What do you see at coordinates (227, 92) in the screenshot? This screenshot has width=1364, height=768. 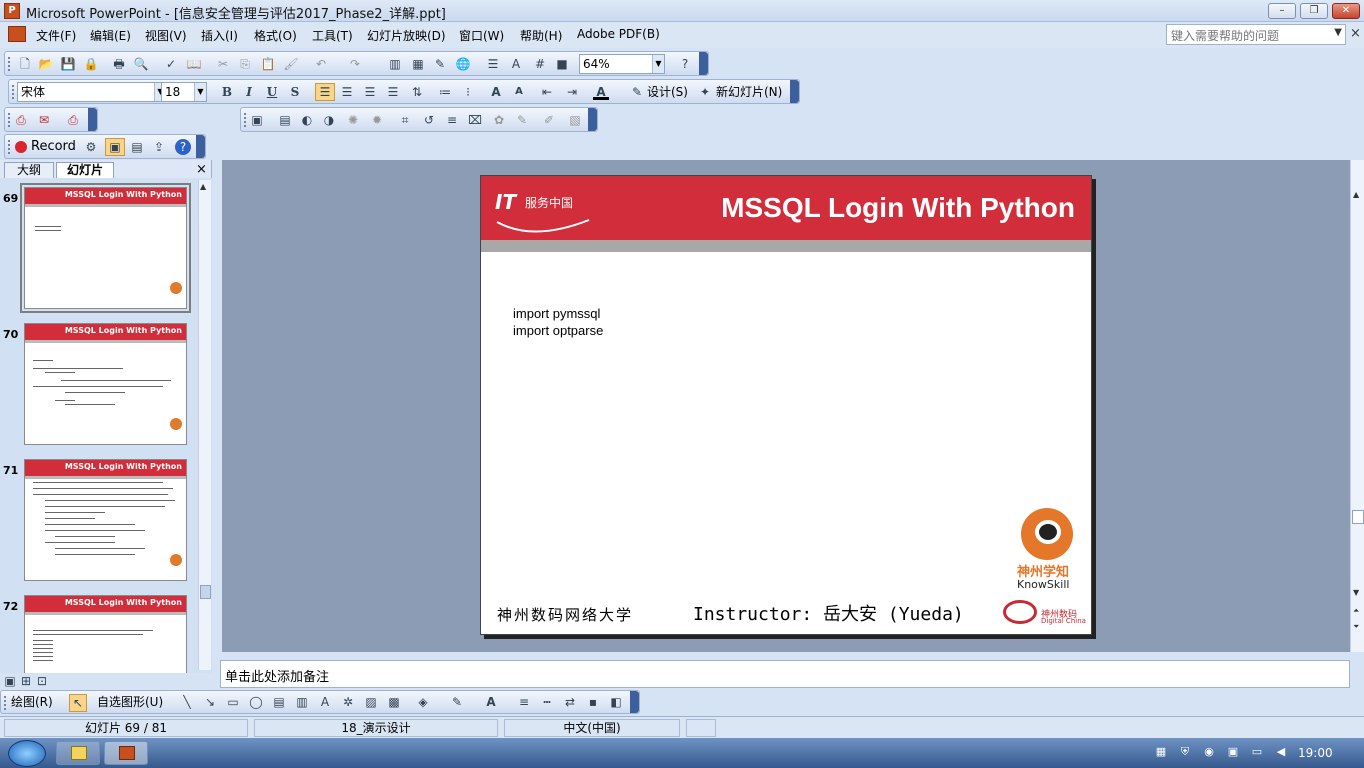 I see `bold-button: B` at bounding box center [227, 92].